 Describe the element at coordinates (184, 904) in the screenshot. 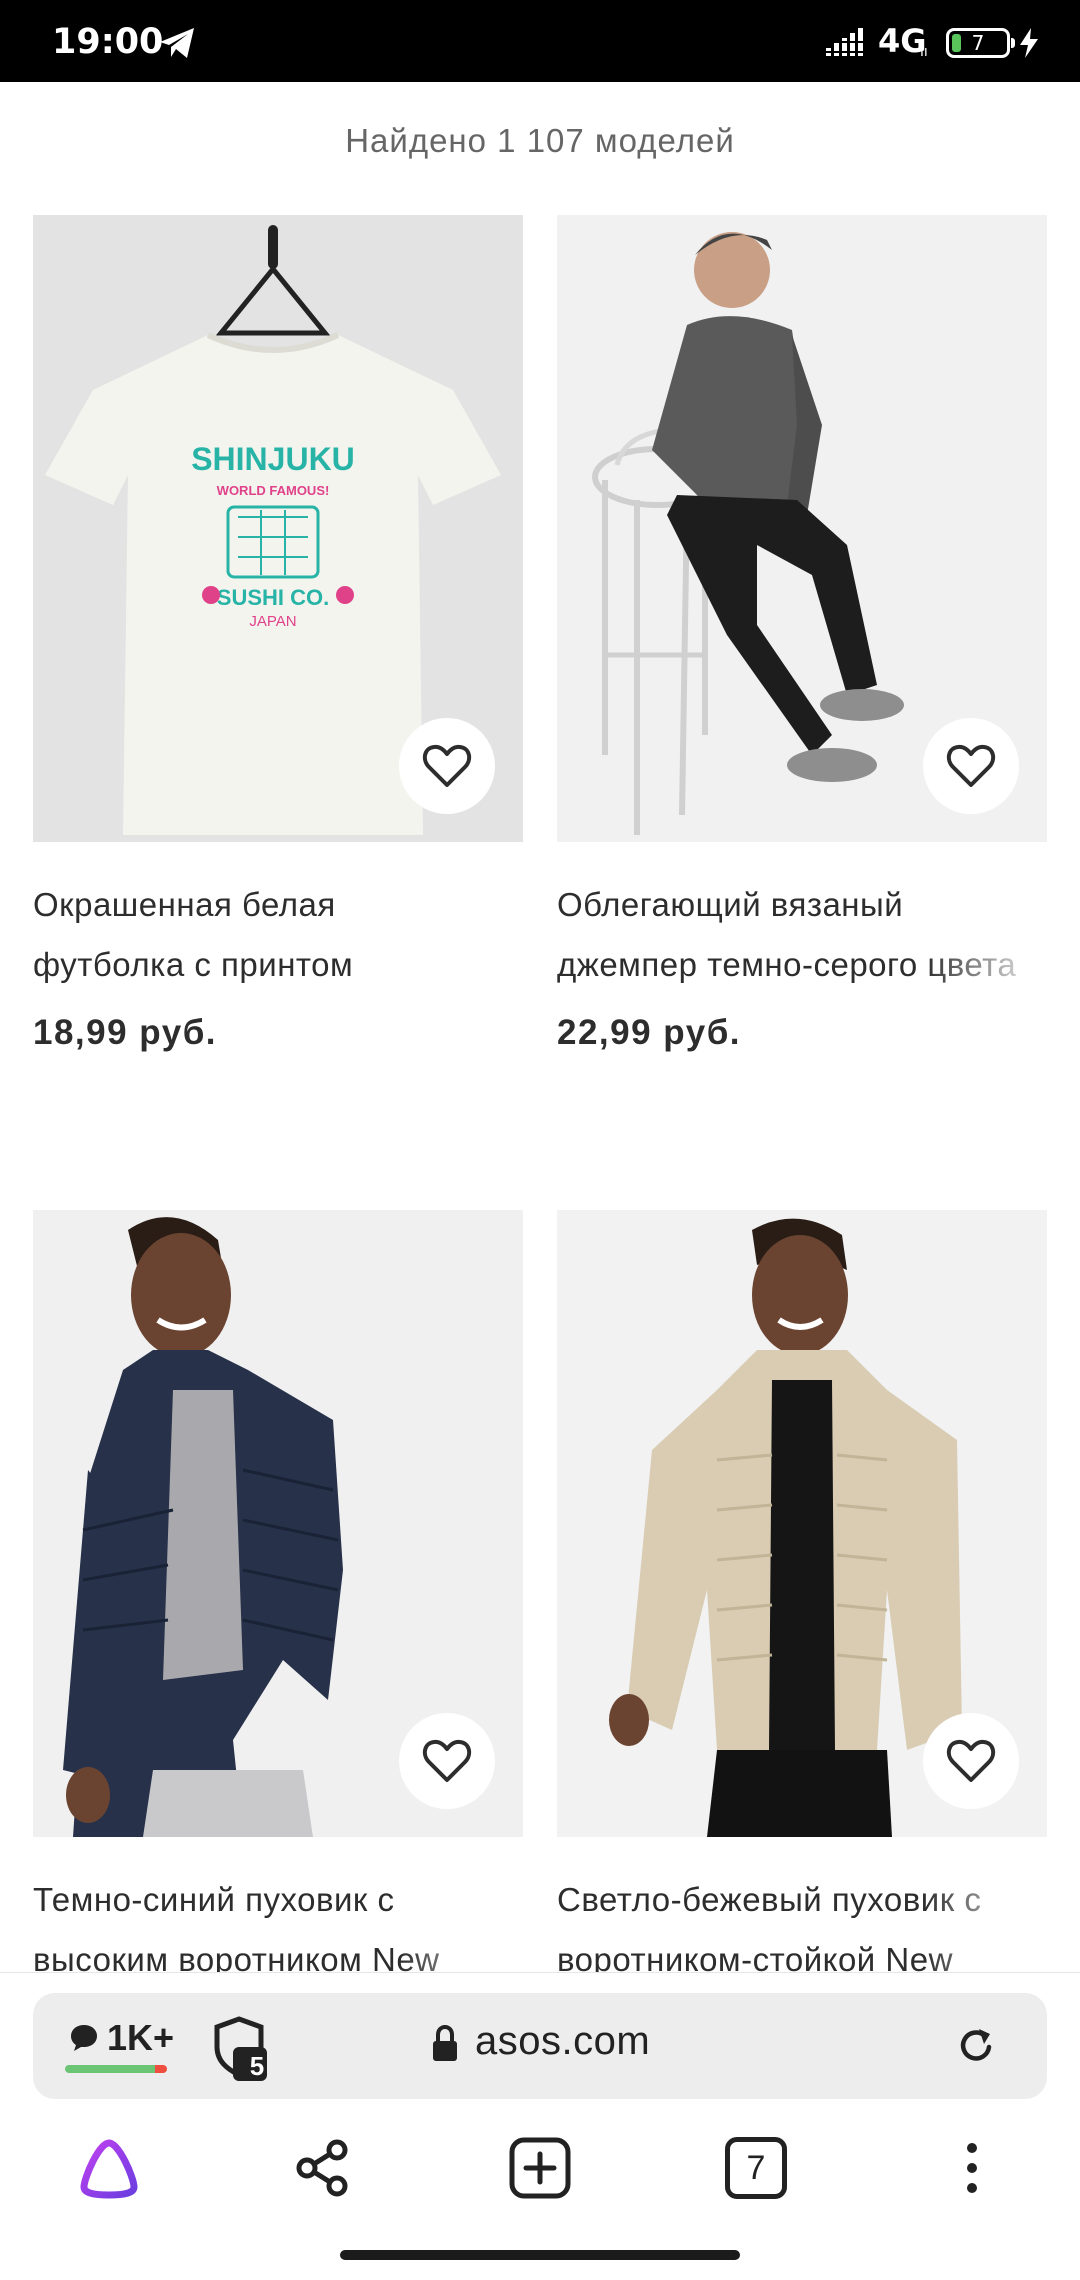

I see `product-title-line: Окрашенная белая` at that location.